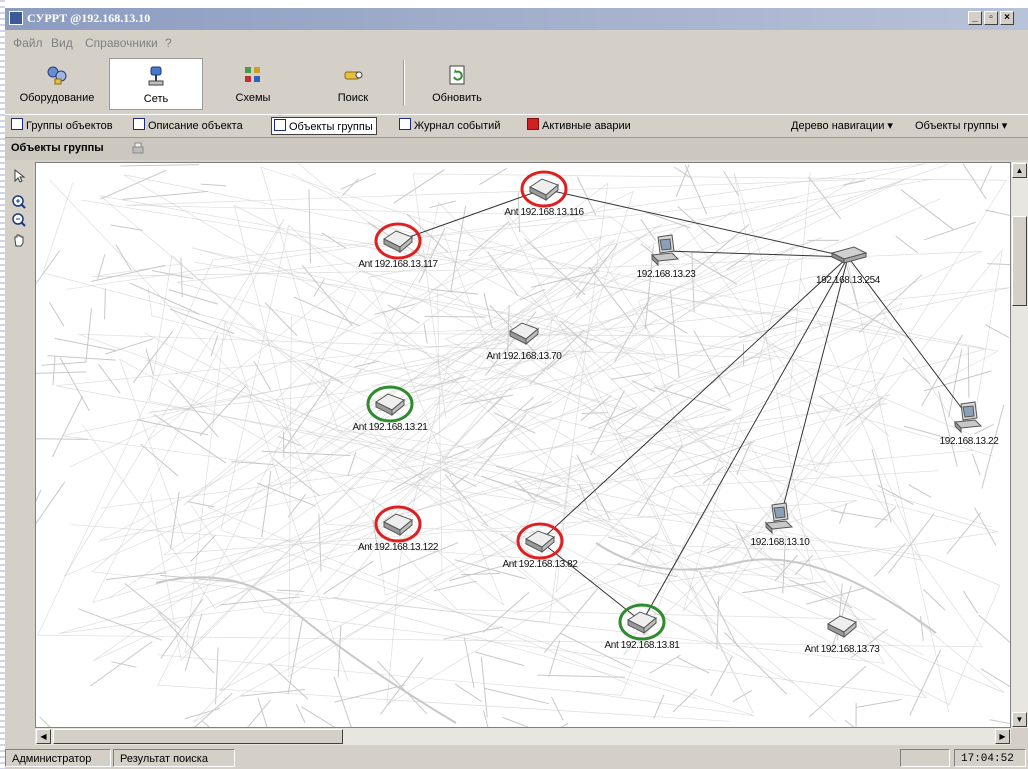  Describe the element at coordinates (405, 124) in the screenshot. I see `event-log-icon` at that location.